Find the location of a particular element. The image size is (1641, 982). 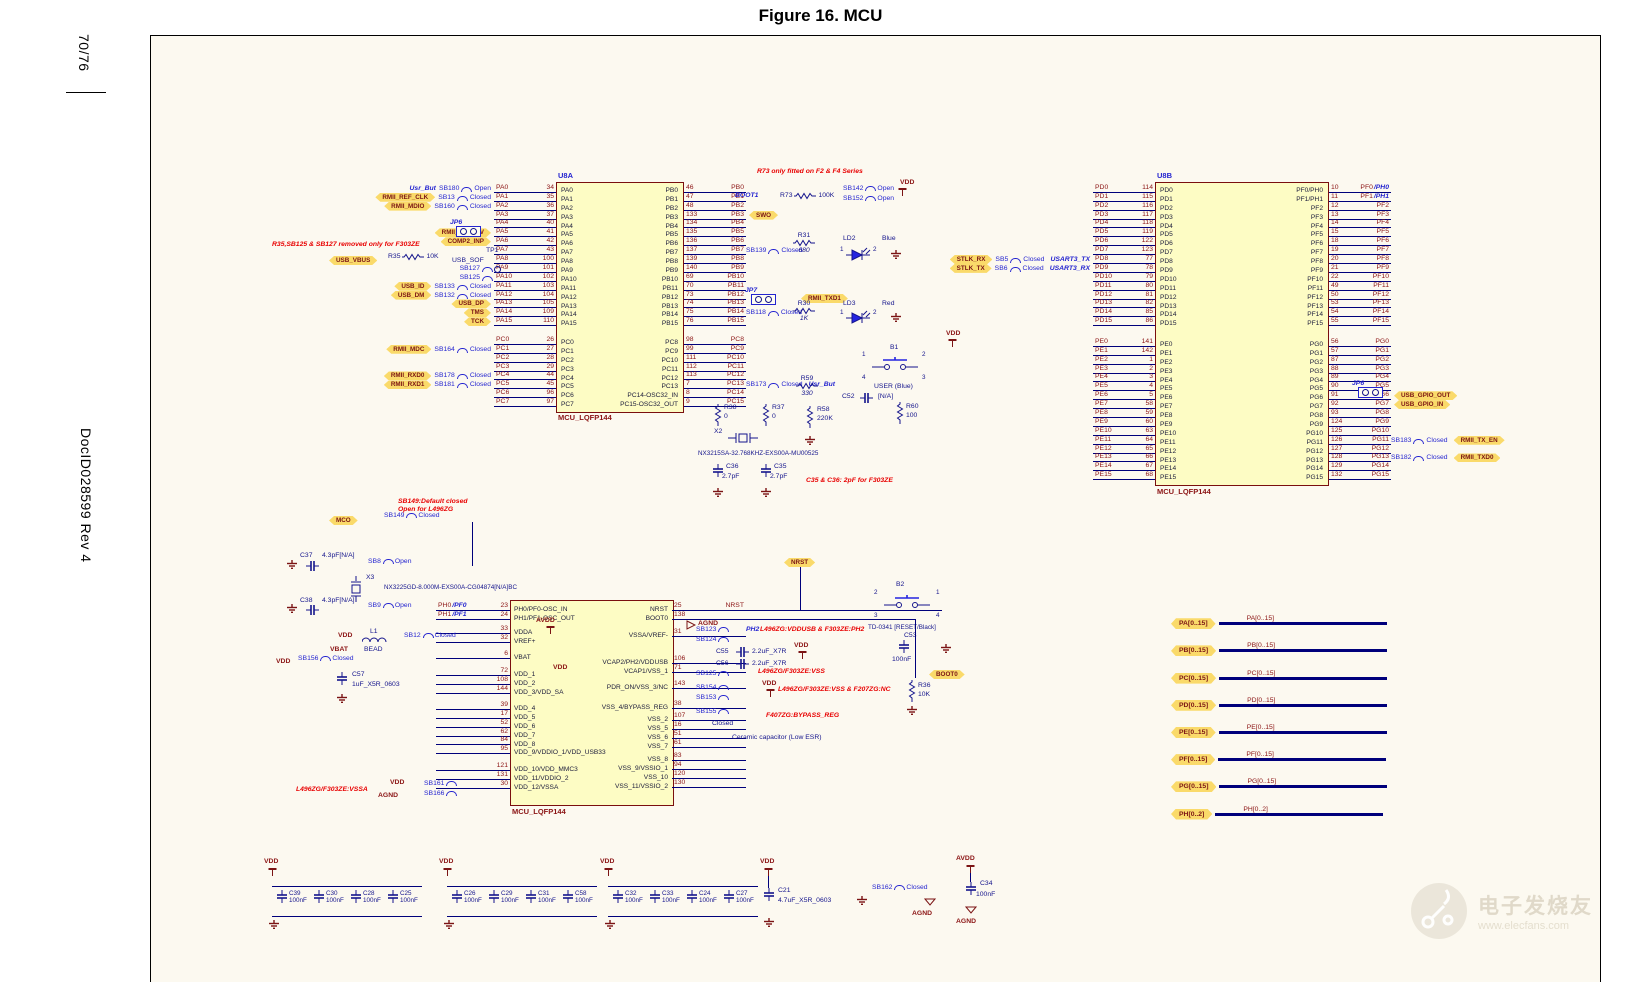

c21-ref: C21 is located at coordinates (784, 890).